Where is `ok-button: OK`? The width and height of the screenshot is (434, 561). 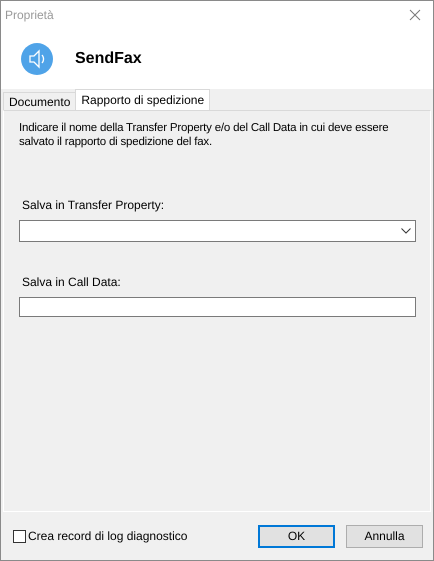 ok-button: OK is located at coordinates (296, 536).